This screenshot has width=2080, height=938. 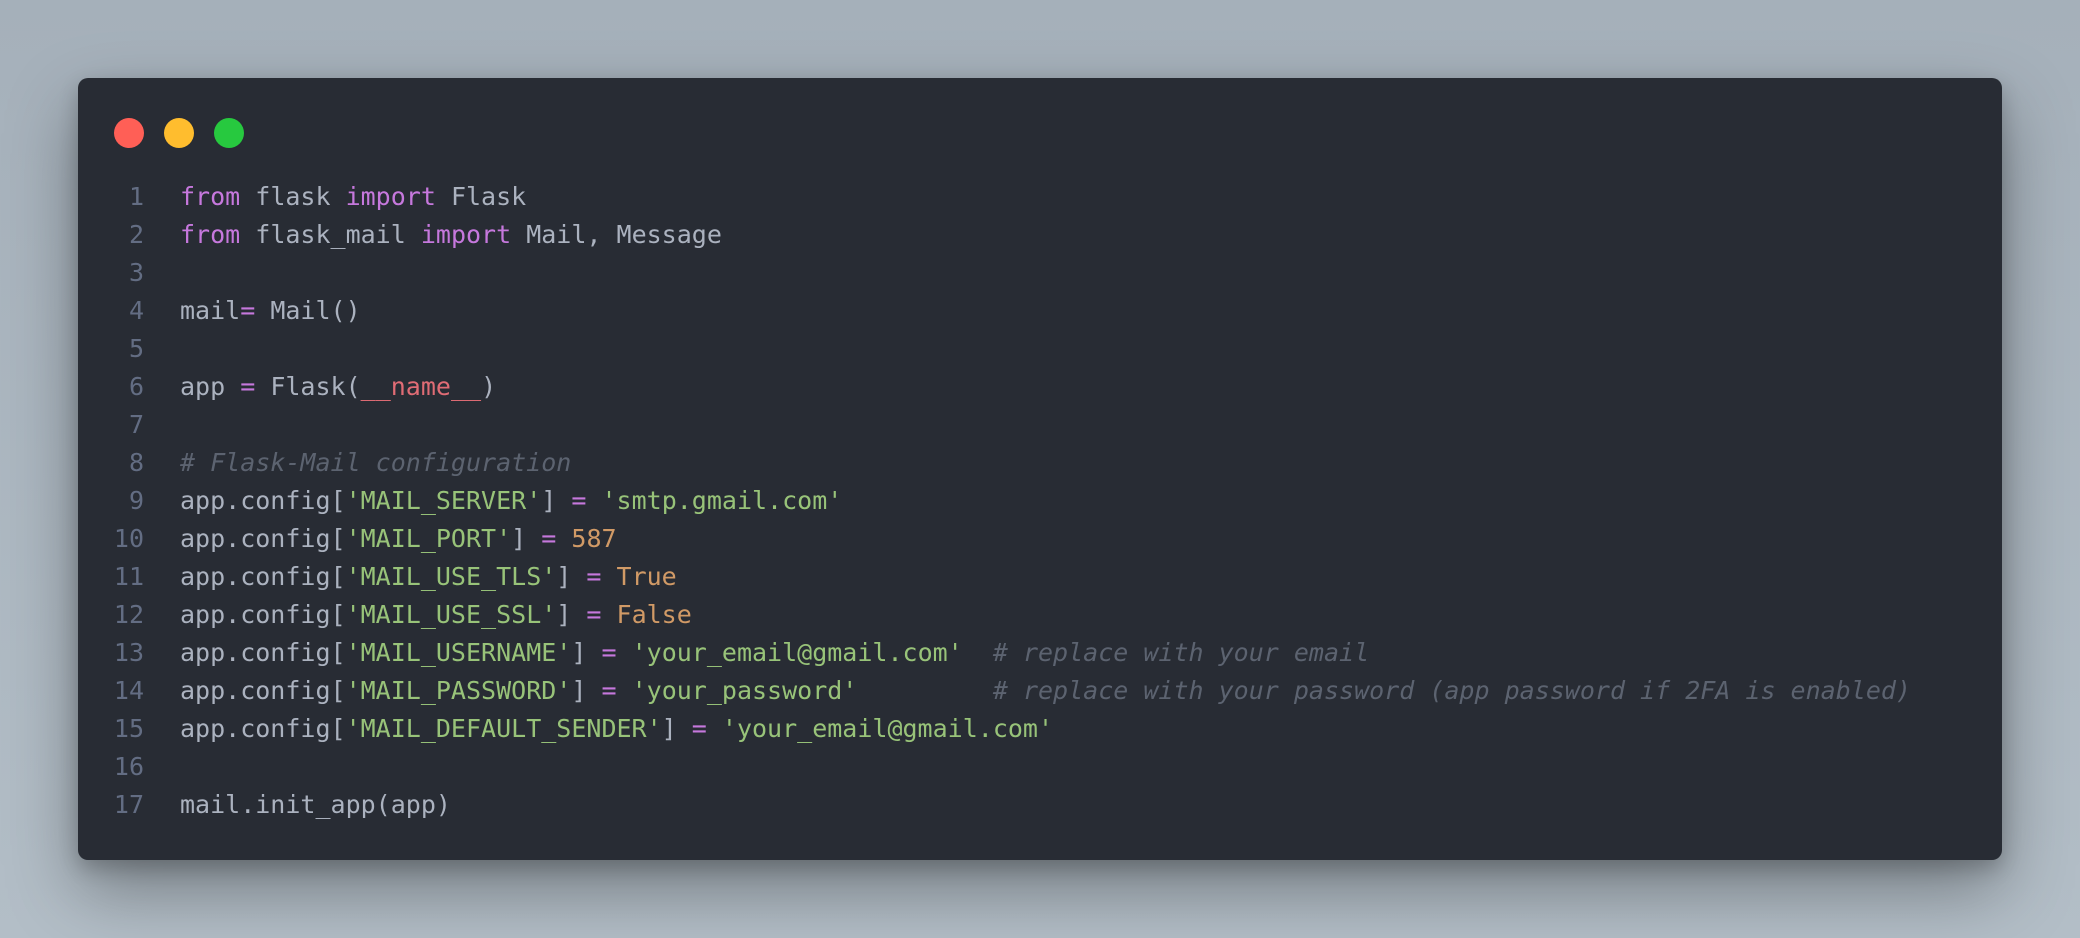 What do you see at coordinates (1181, 652) in the screenshot?
I see `code-token: # replace with your email` at bounding box center [1181, 652].